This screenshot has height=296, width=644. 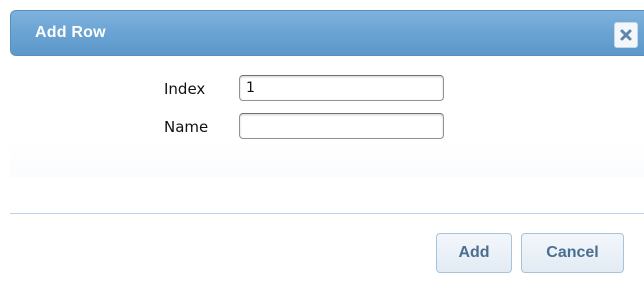 I want to click on cancel-button: Cancel, so click(x=572, y=253).